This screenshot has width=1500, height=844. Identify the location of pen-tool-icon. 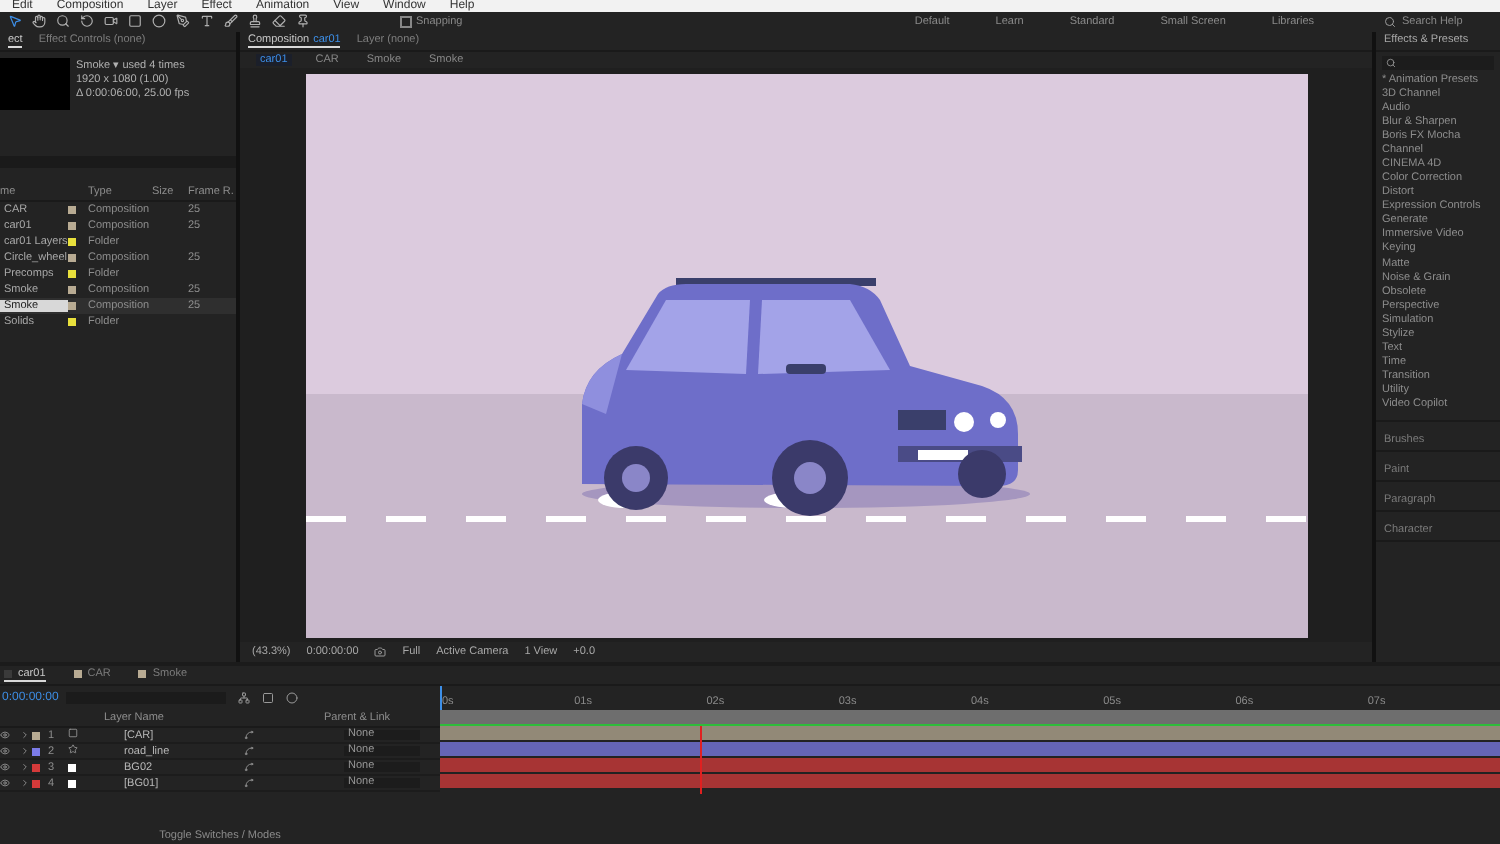
(183, 21).